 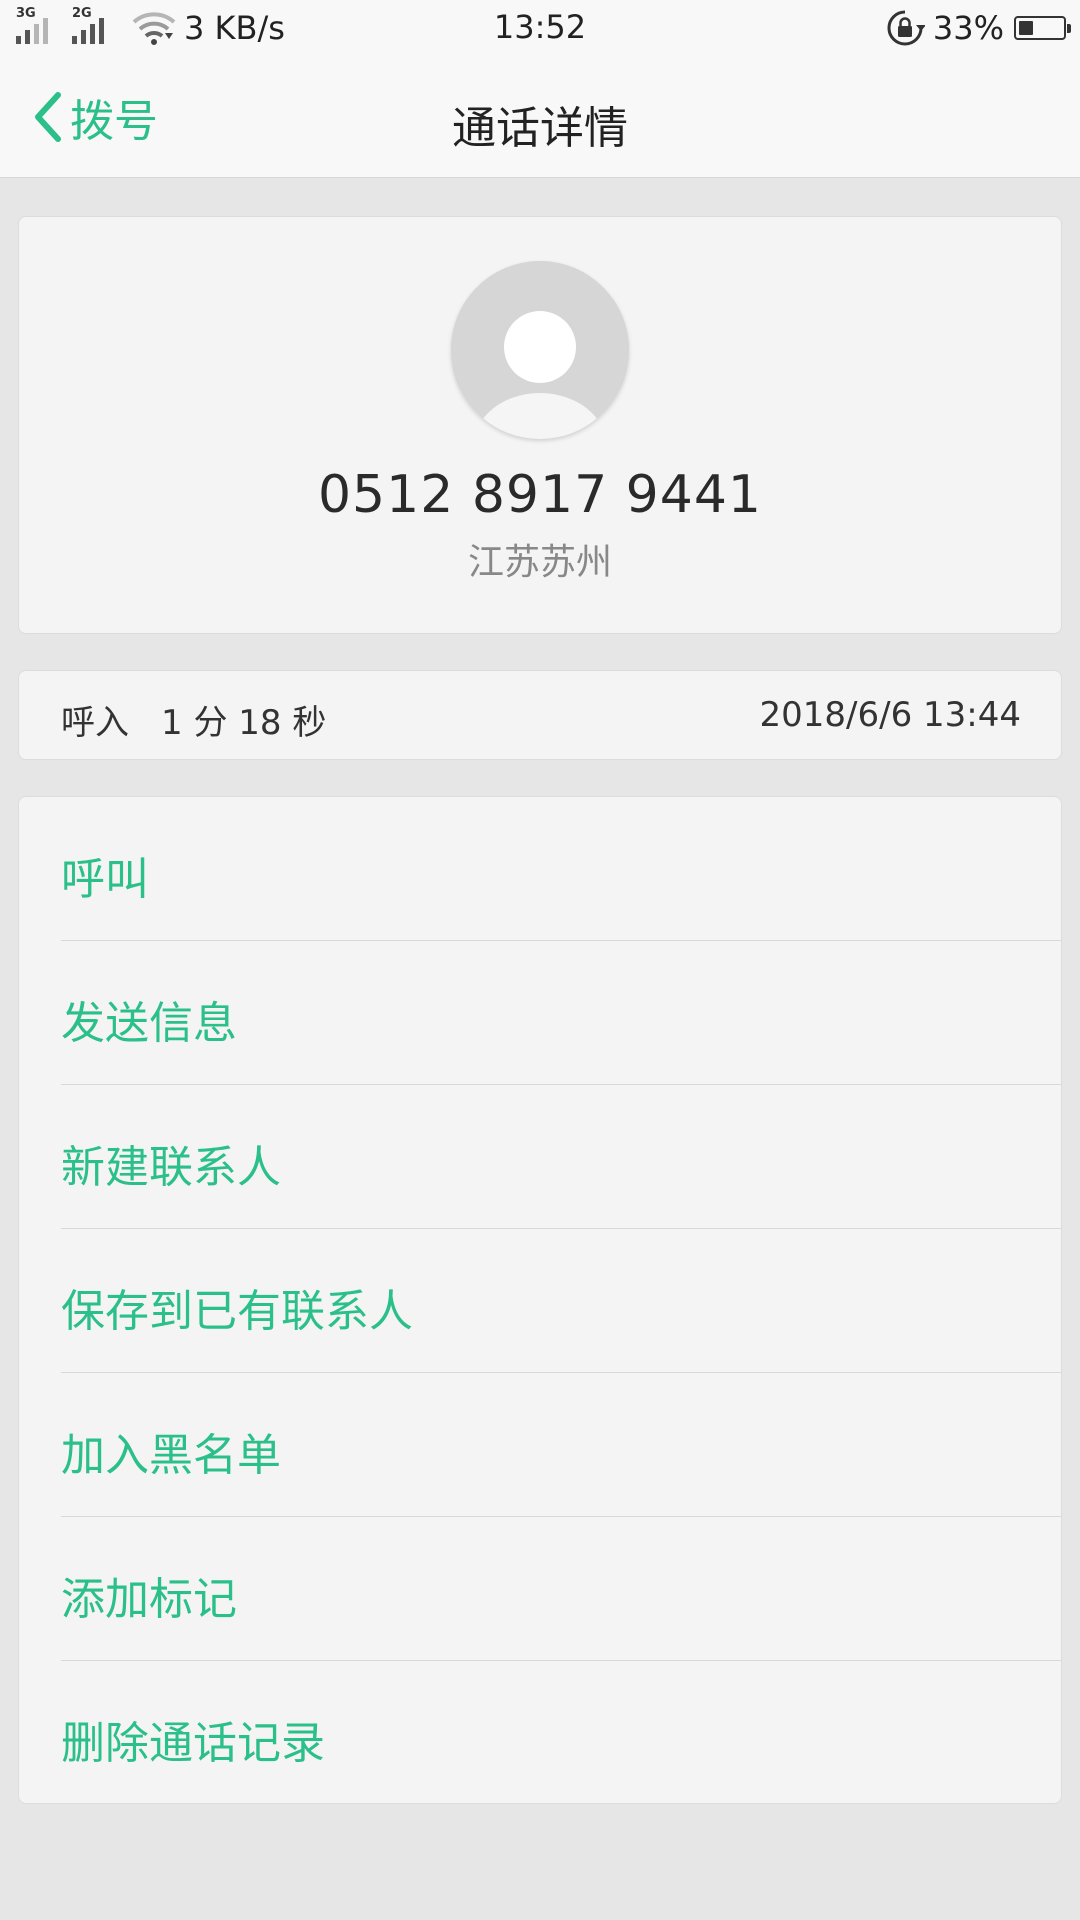 What do you see at coordinates (540, 495) in the screenshot?
I see `phone-number: 0512 8917 9441` at bounding box center [540, 495].